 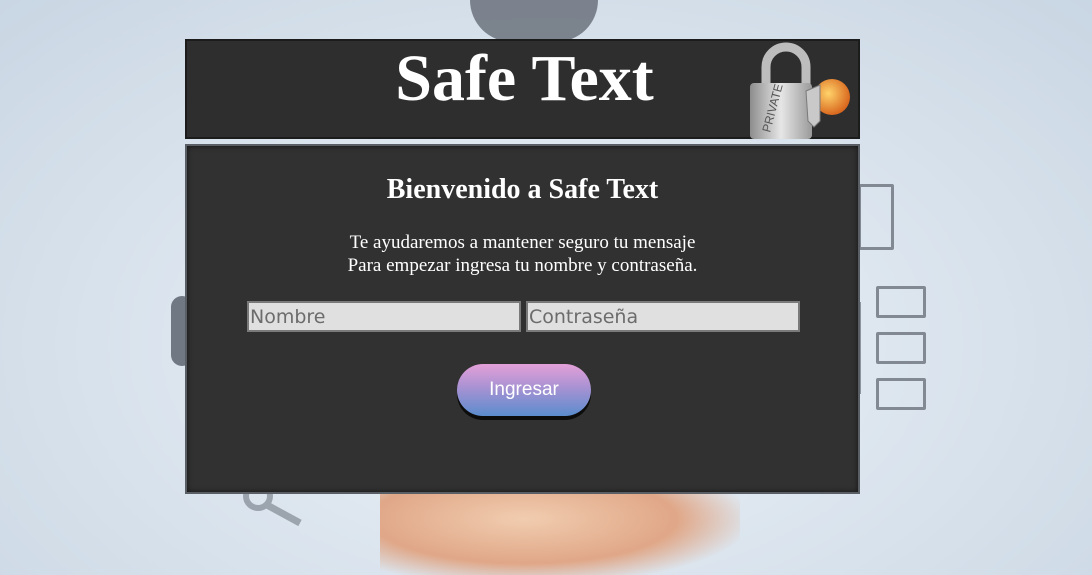 What do you see at coordinates (800, 90) in the screenshot?
I see `padlock-icon: PRIVATE` at bounding box center [800, 90].